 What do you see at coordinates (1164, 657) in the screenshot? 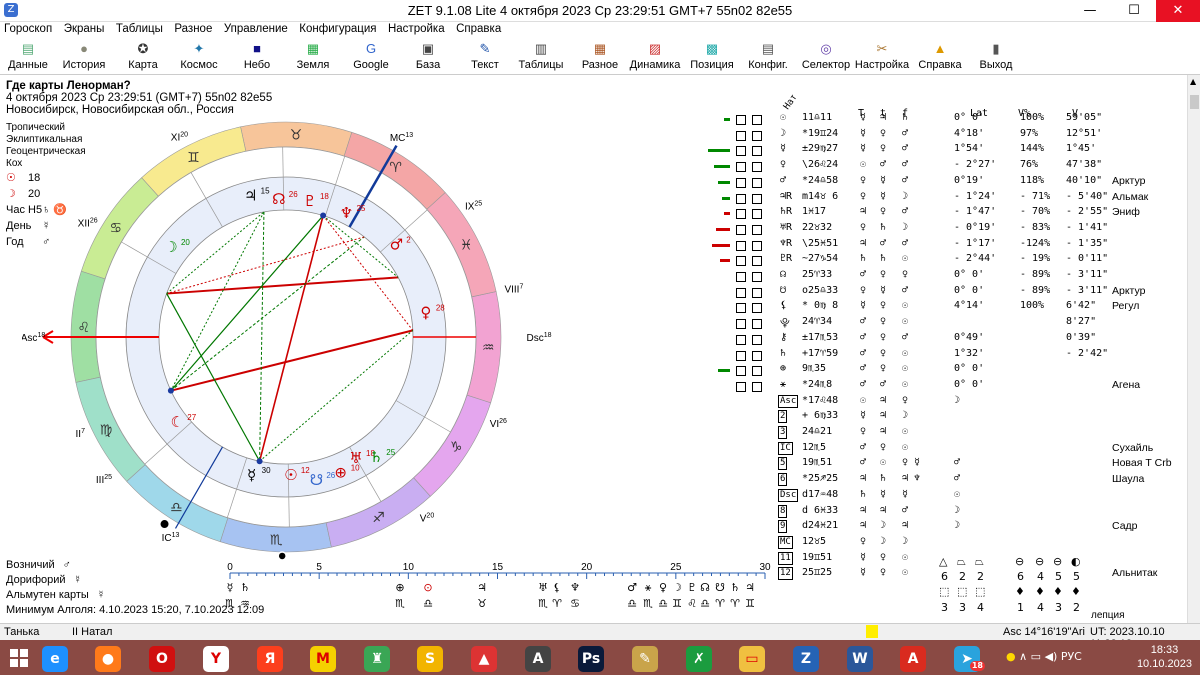
I see `taskbar-clock: 18:33 10.10.2023` at bounding box center [1164, 657].